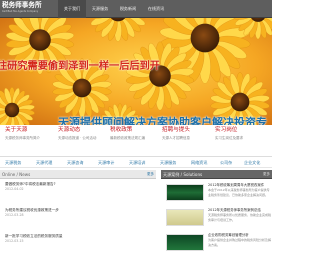  Describe the element at coordinates (13, 162) in the screenshot. I see `quick-link: 天源税务` at that location.